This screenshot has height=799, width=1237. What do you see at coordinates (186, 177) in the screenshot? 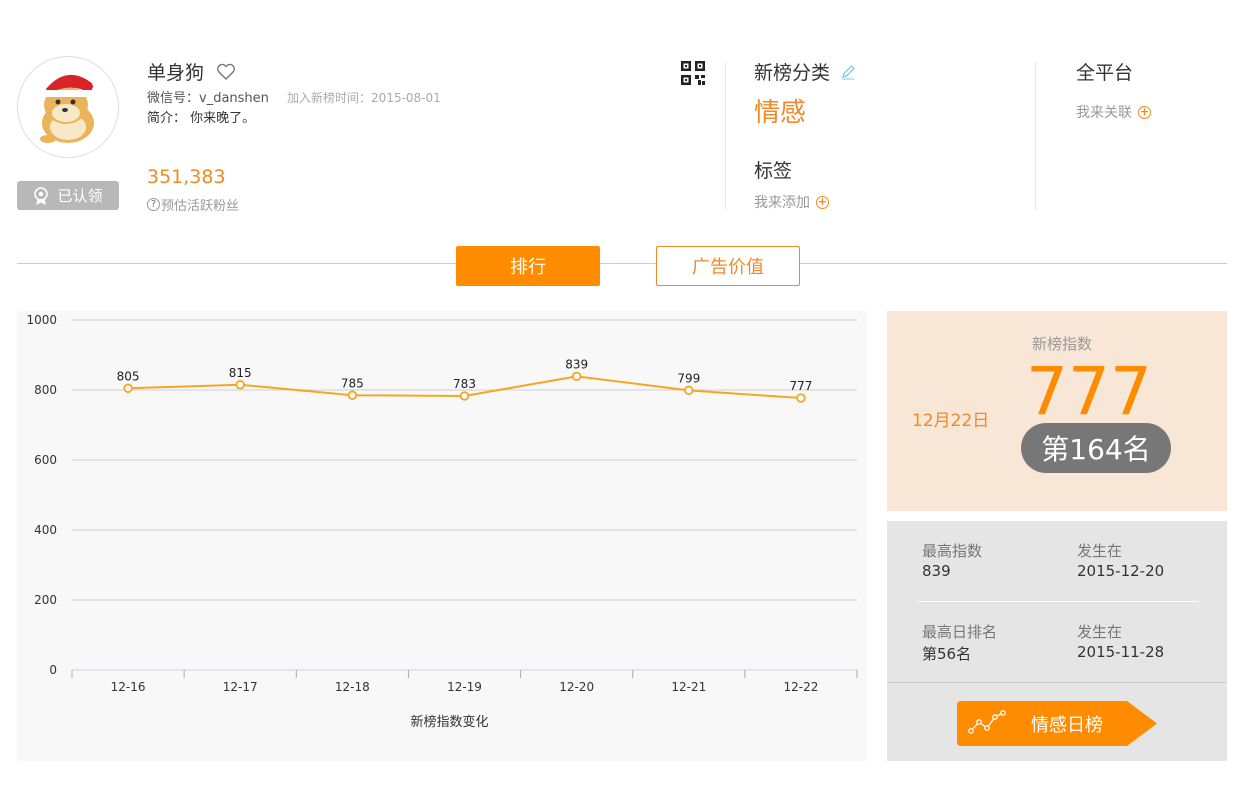
I see `fans-count: 351,383` at bounding box center [186, 177].